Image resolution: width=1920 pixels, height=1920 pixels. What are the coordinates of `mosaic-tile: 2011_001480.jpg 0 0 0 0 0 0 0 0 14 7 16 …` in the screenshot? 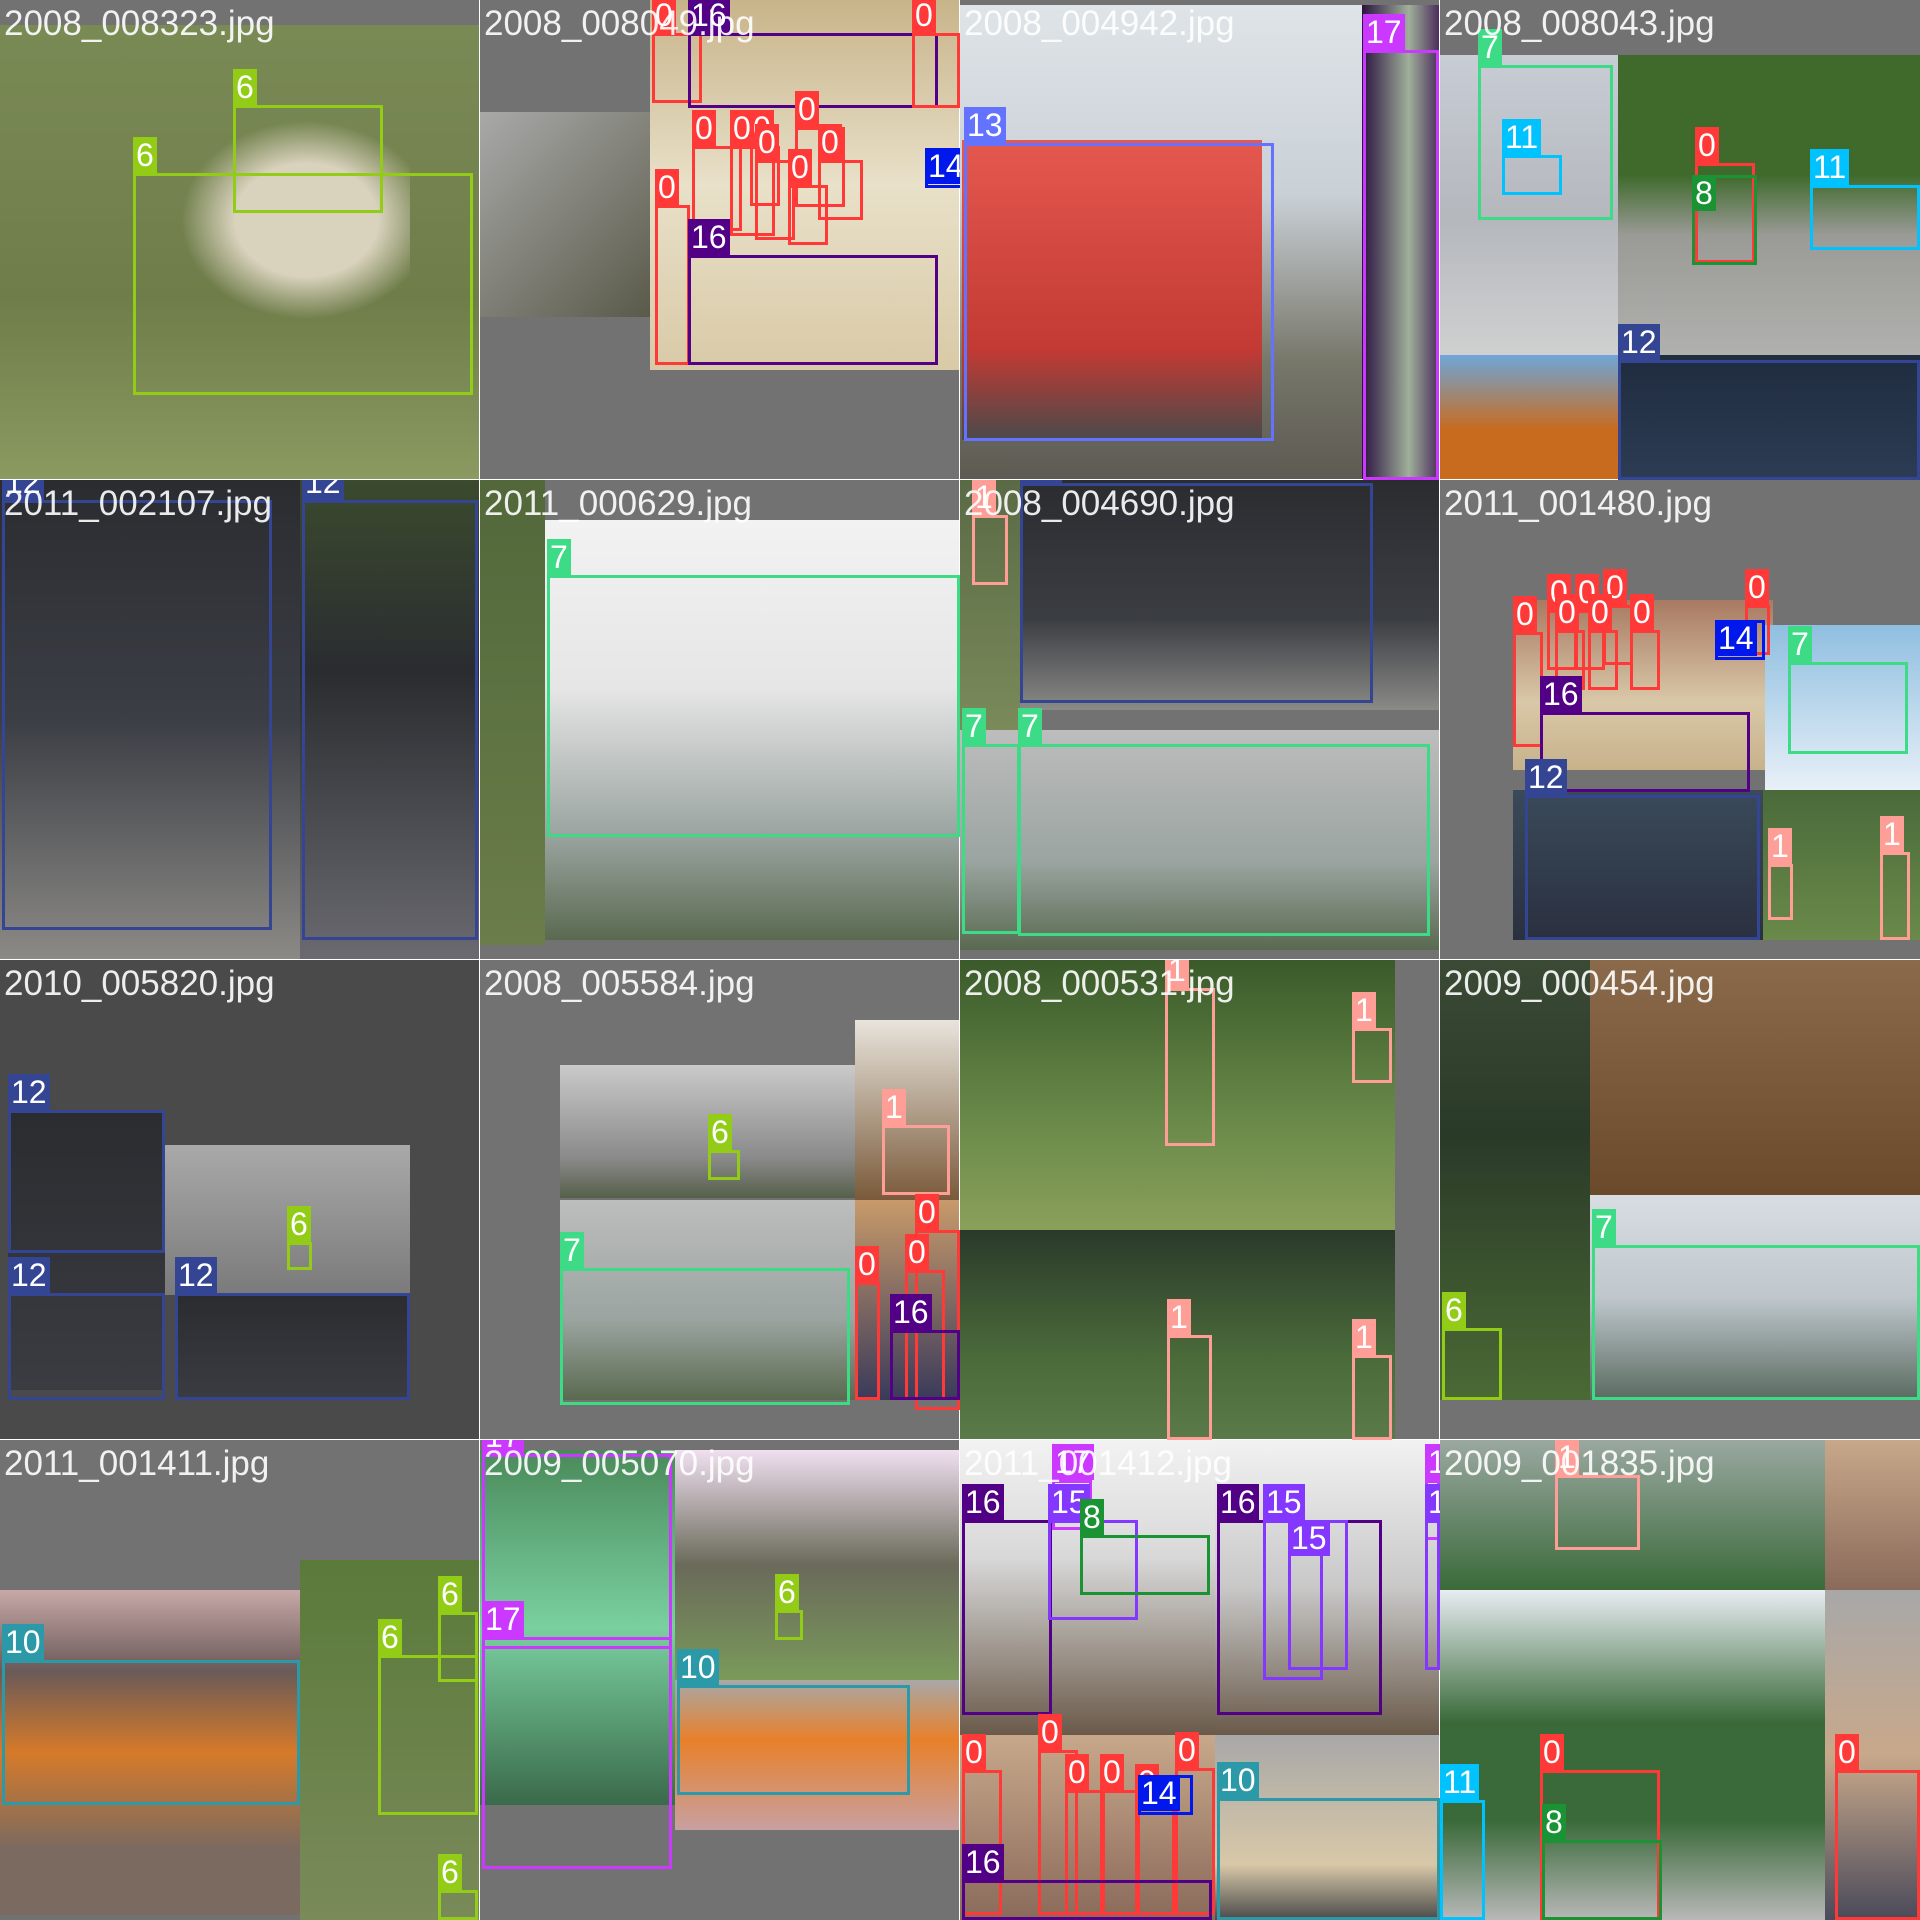 It's located at (1679, 720).